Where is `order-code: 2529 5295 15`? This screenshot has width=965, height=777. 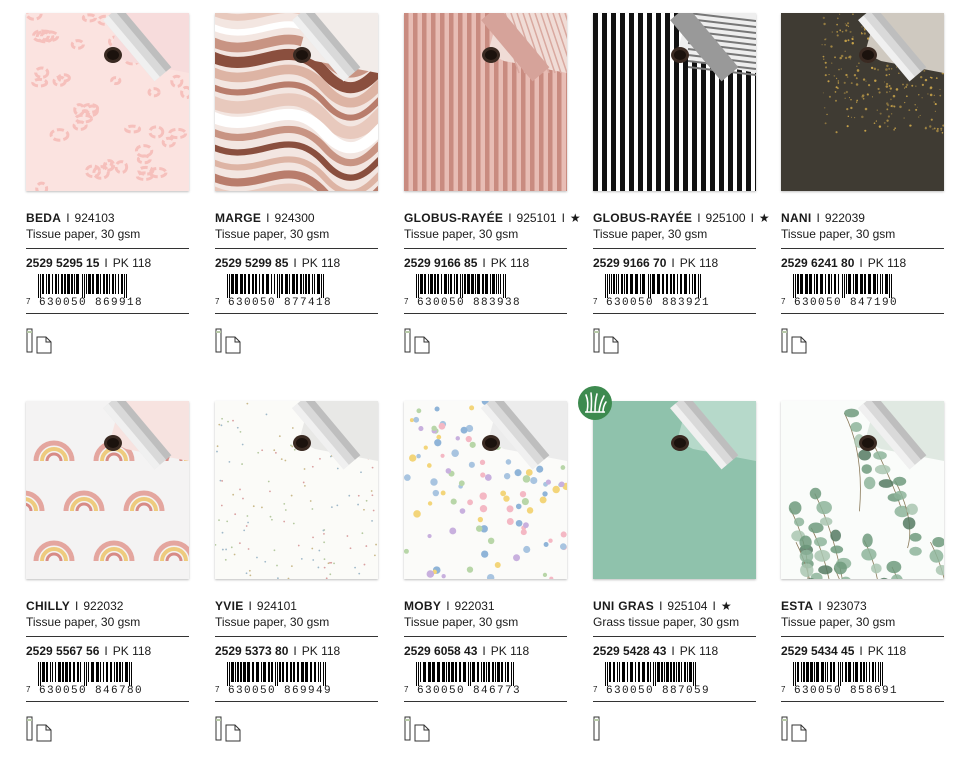
order-code: 2529 5295 15 is located at coordinates (63, 263).